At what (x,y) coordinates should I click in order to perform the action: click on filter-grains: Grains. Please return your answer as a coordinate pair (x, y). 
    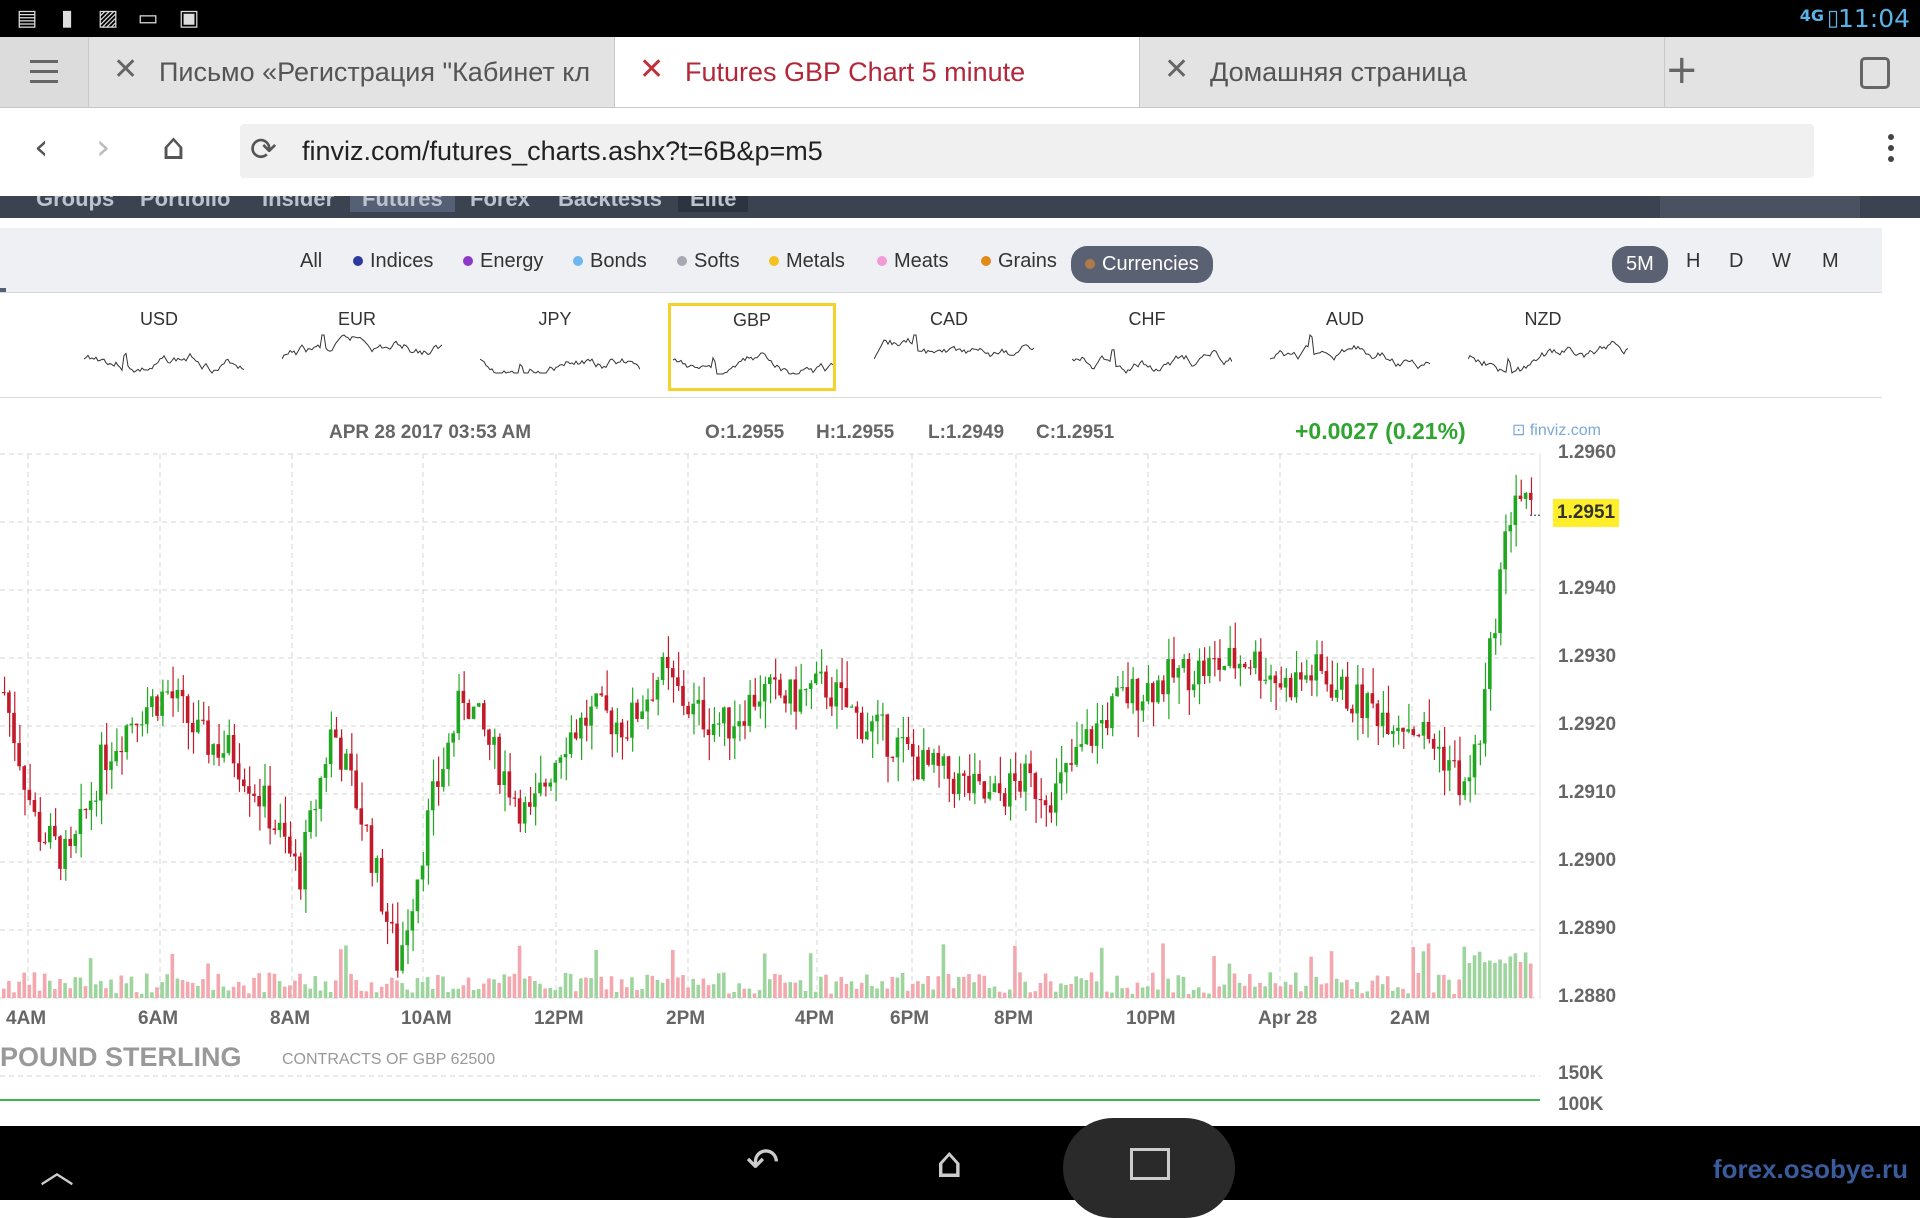
    Looking at the image, I should click on (1019, 261).